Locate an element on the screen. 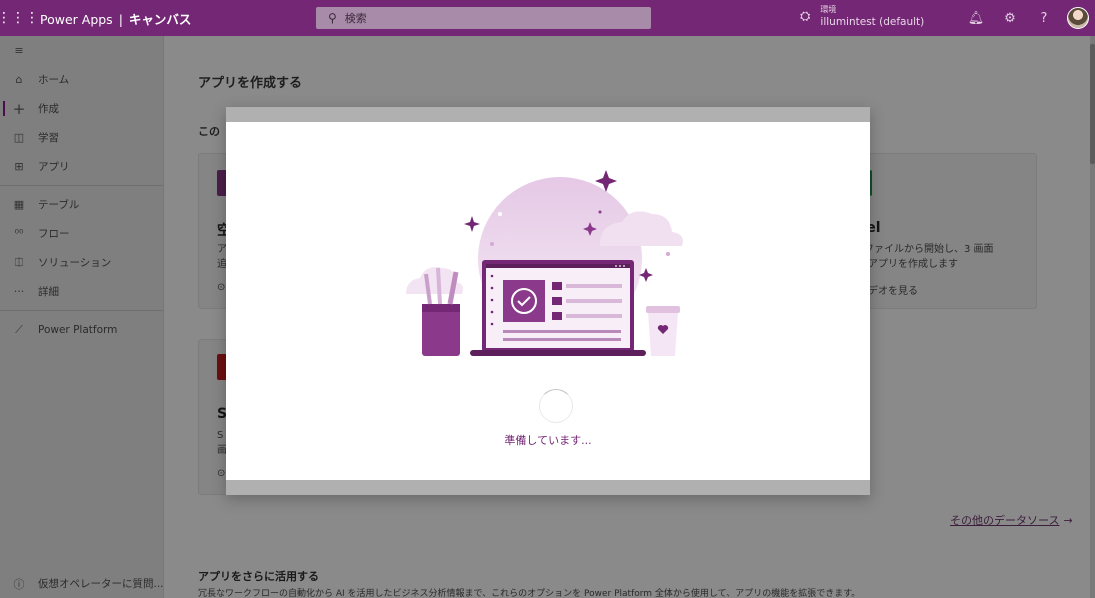 This screenshot has height=598, width=1095. app-title: Power Apps | キャンバス is located at coordinates (115, 18).